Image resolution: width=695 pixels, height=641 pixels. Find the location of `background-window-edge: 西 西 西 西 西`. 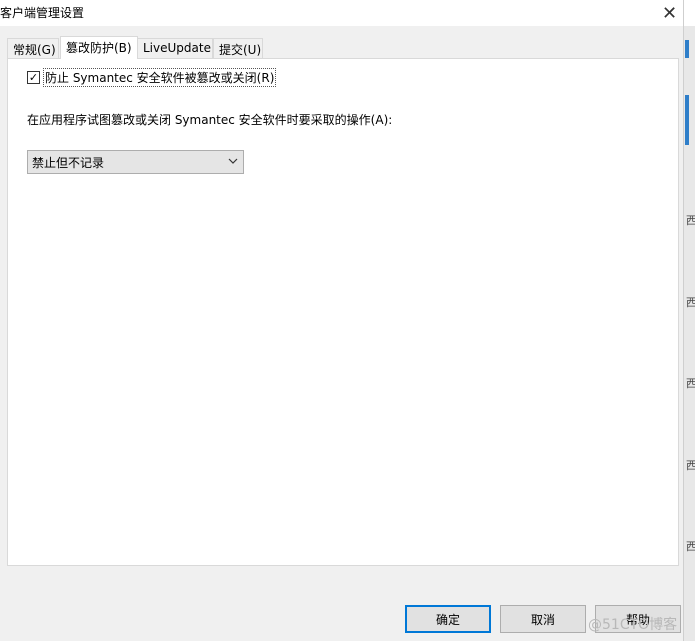

background-window-edge: 西 西 西 西 西 is located at coordinates (689, 320).